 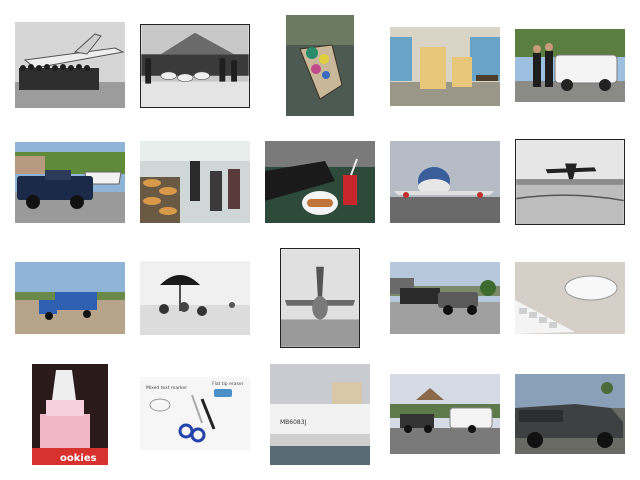 I want to click on parked-airplane-image, so click(x=320, y=298).